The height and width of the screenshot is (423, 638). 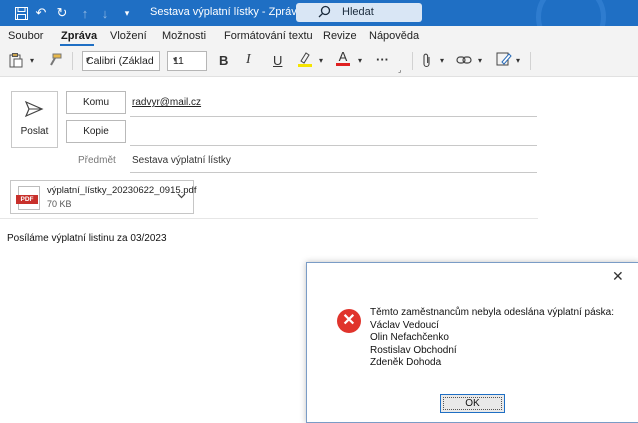 What do you see at coordinates (122, 190) in the screenshot?
I see `attachment-name: výplatní_lístky_20230622_0915.pdf` at bounding box center [122, 190].